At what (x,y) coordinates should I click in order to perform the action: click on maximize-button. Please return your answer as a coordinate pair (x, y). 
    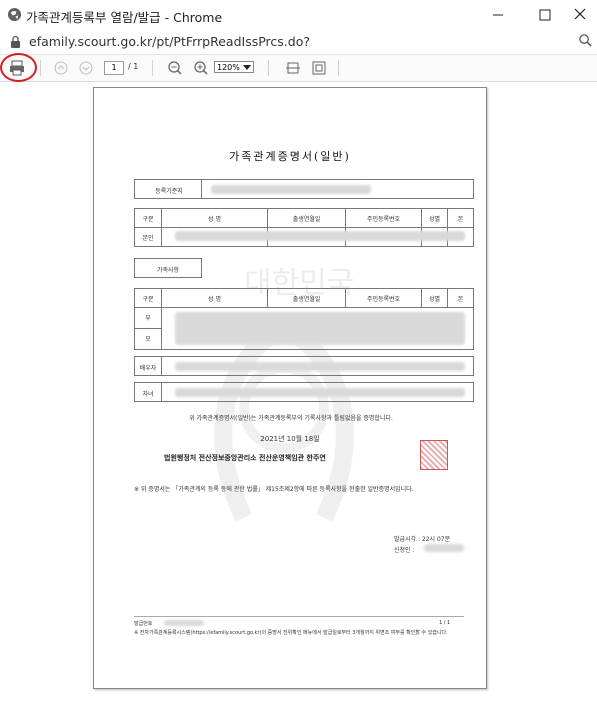
    Looking at the image, I should click on (545, 15).